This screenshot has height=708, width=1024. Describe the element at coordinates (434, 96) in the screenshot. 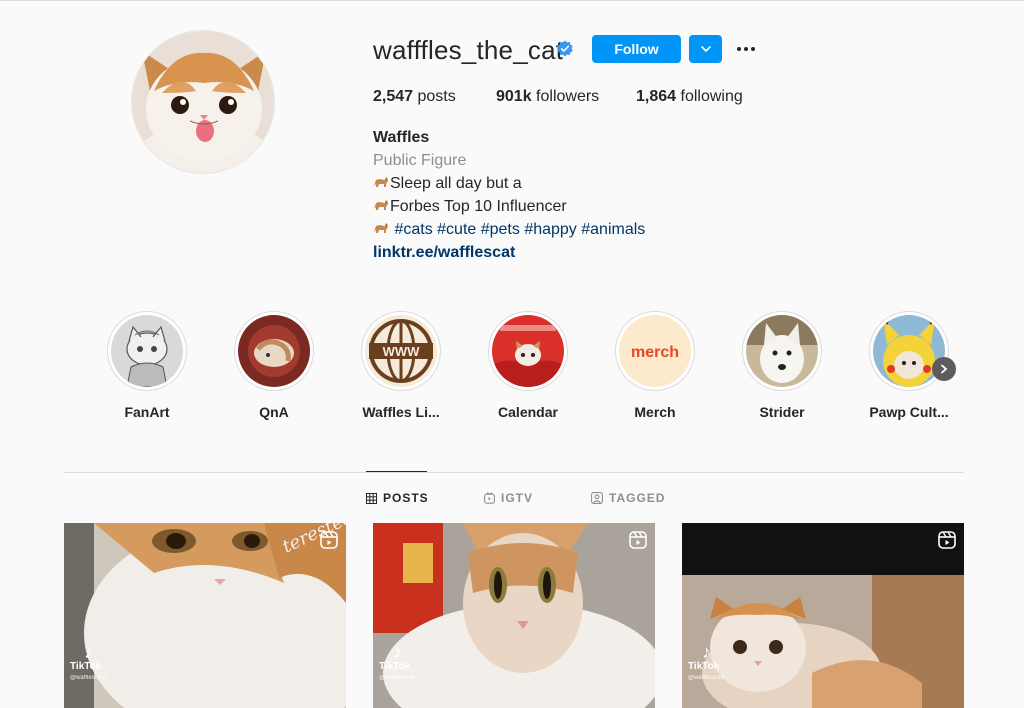

I see `posts-label: posts` at that location.